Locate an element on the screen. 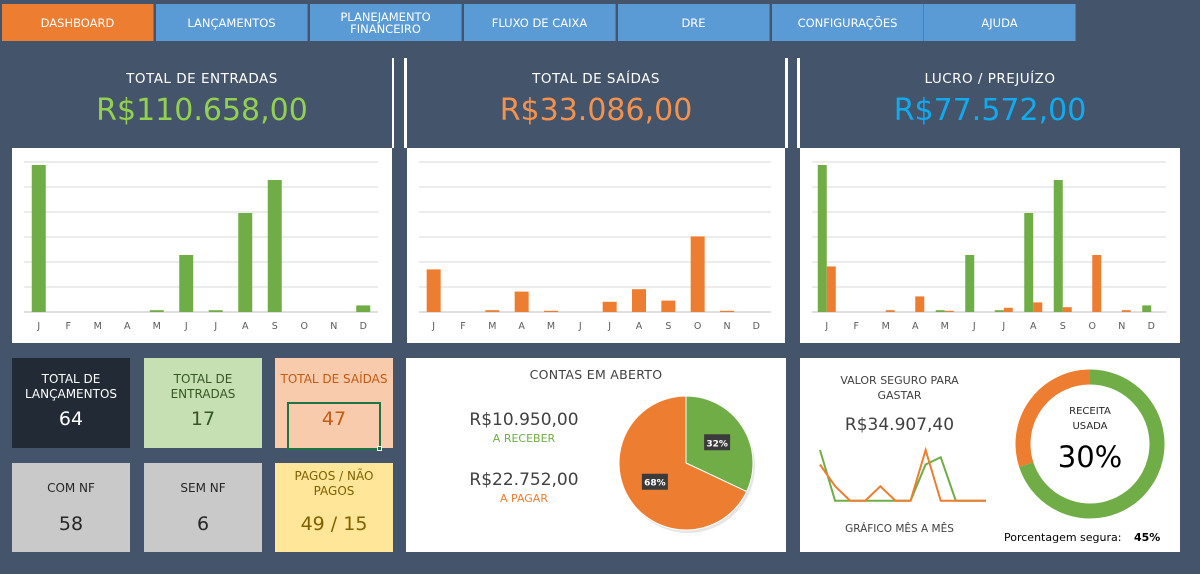 This screenshot has width=1200, height=574. tab-configuracoes: CONFIGURAÇÕES is located at coordinates (848, 22).